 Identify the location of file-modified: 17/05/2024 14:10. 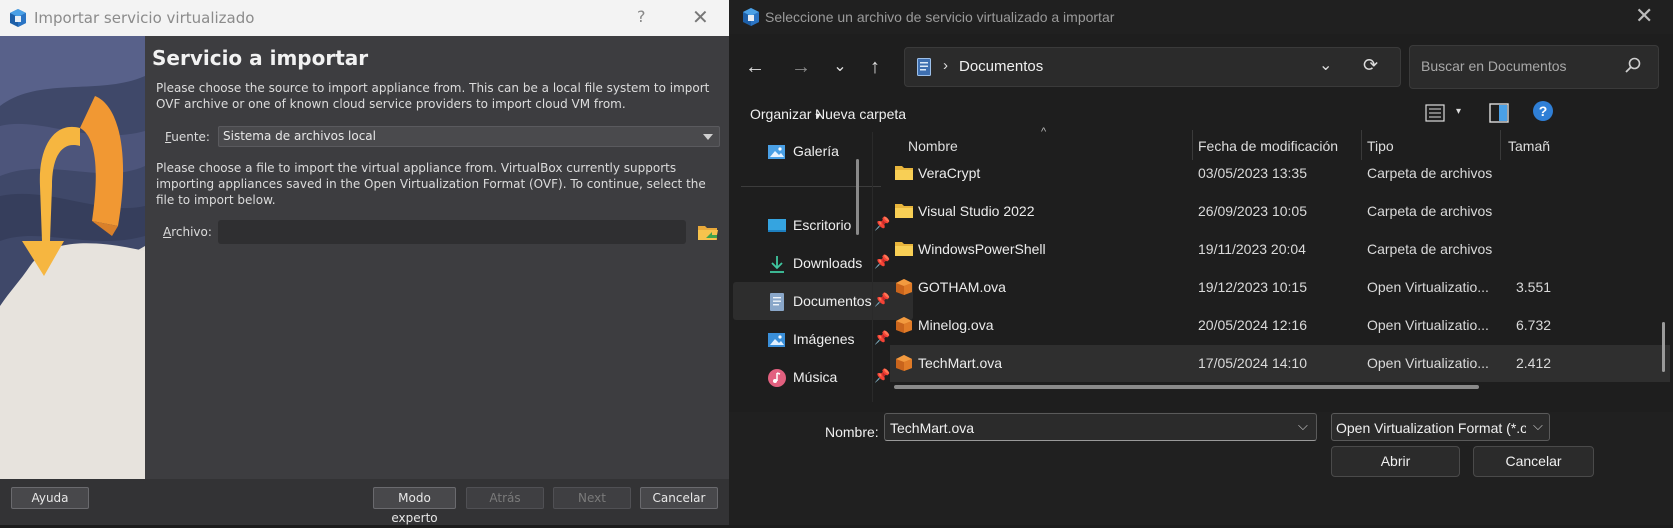
(1252, 363).